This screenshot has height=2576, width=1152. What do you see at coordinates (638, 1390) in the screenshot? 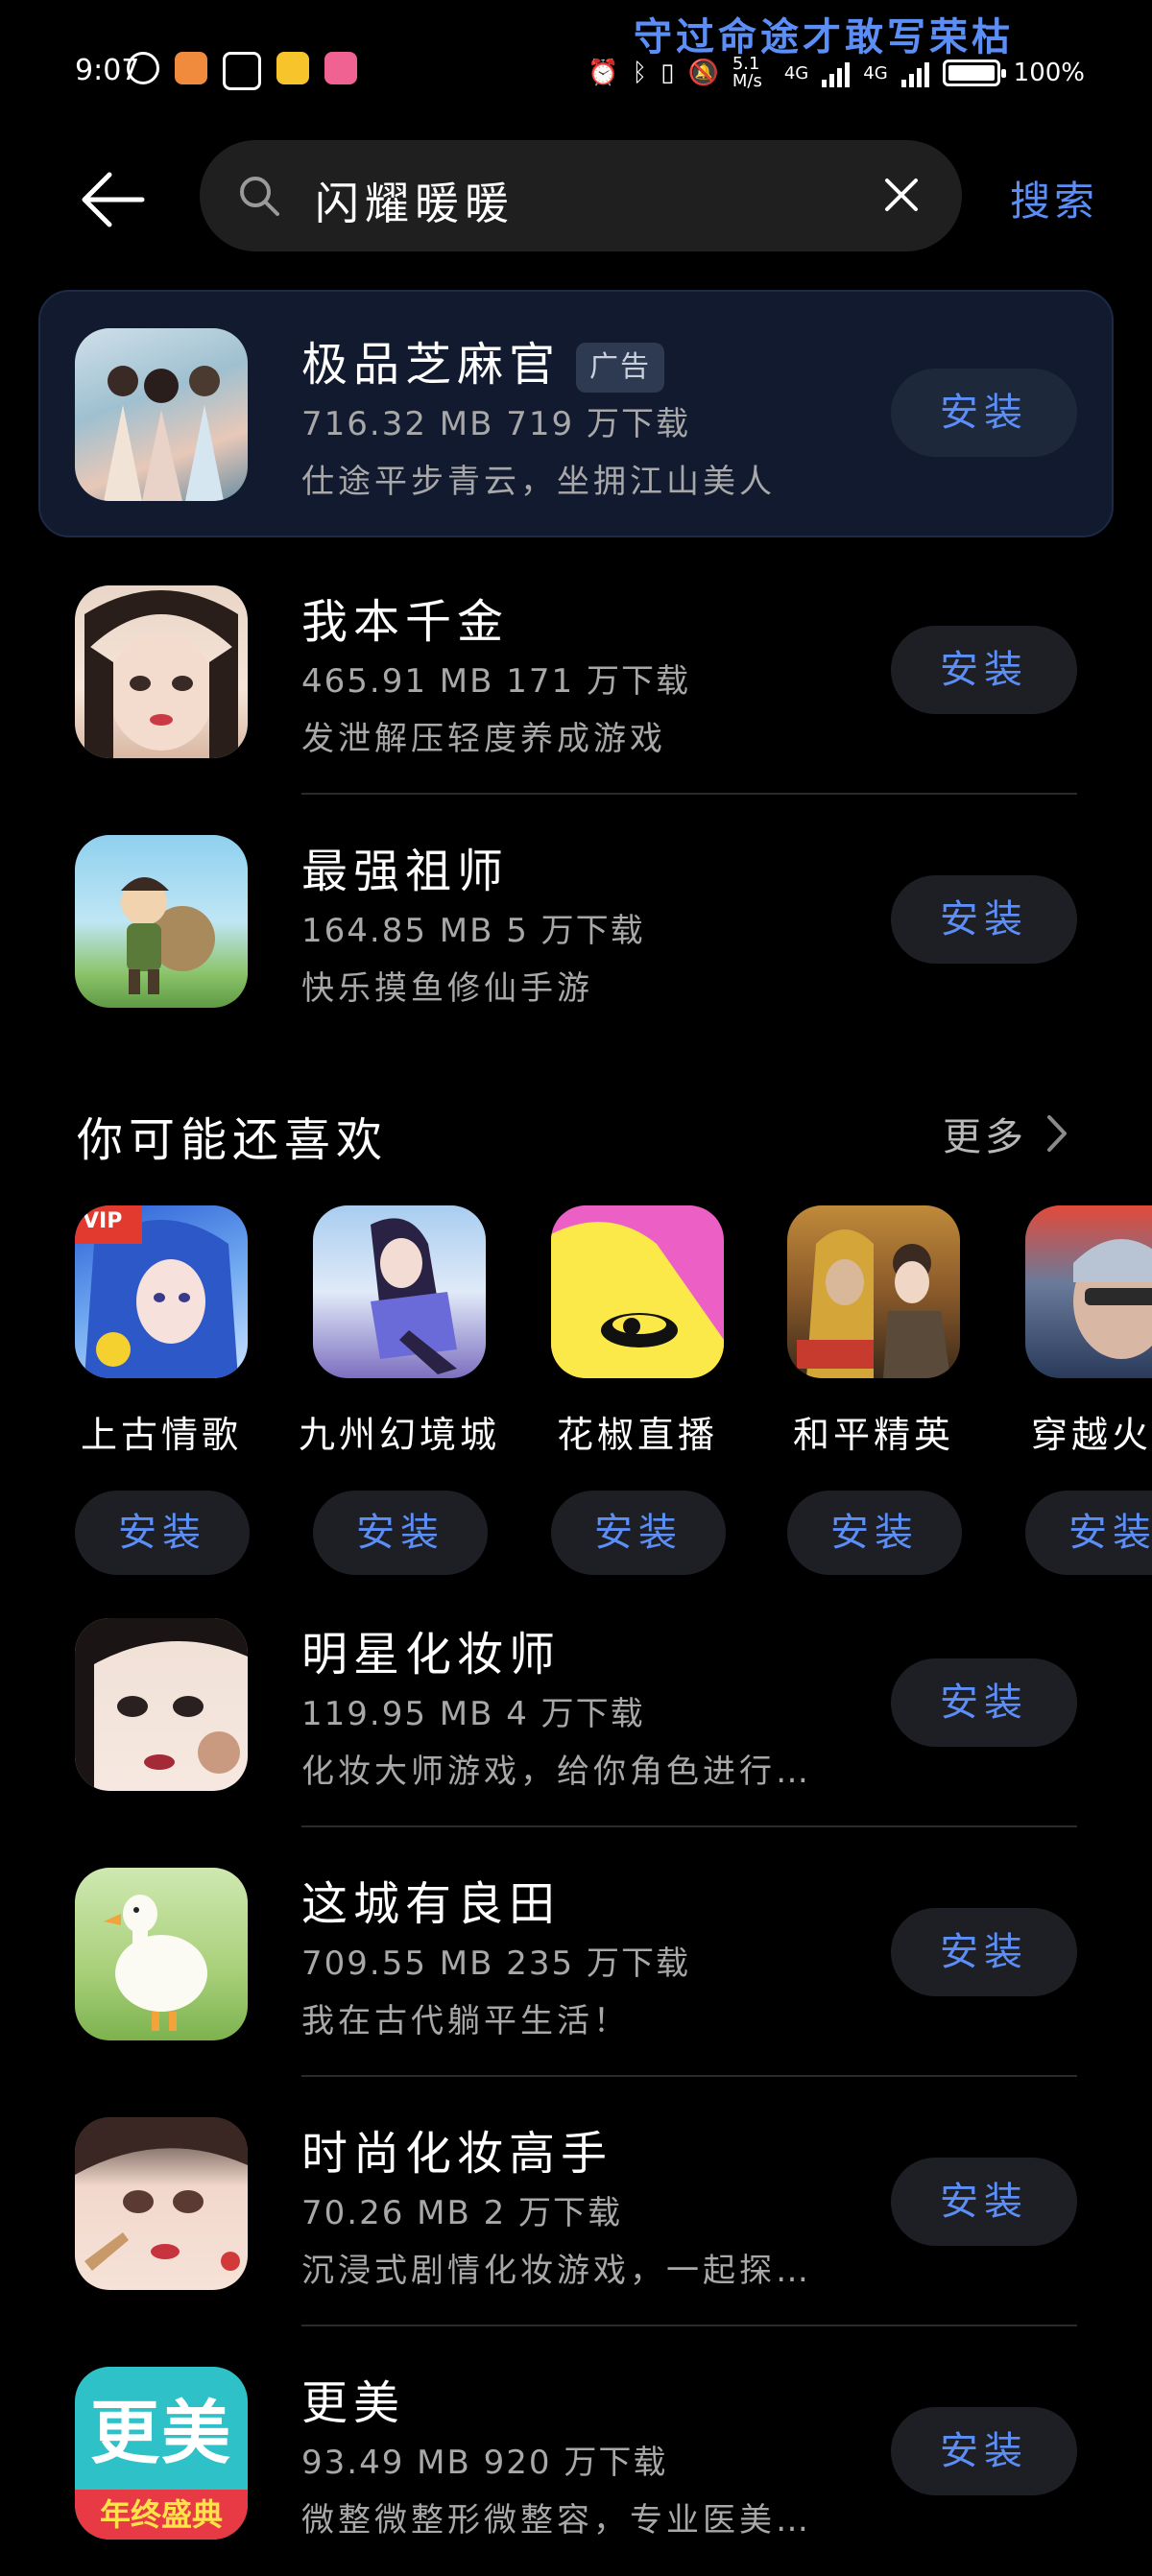
I see `rec-app: 花椒直播 安装` at bounding box center [638, 1390].